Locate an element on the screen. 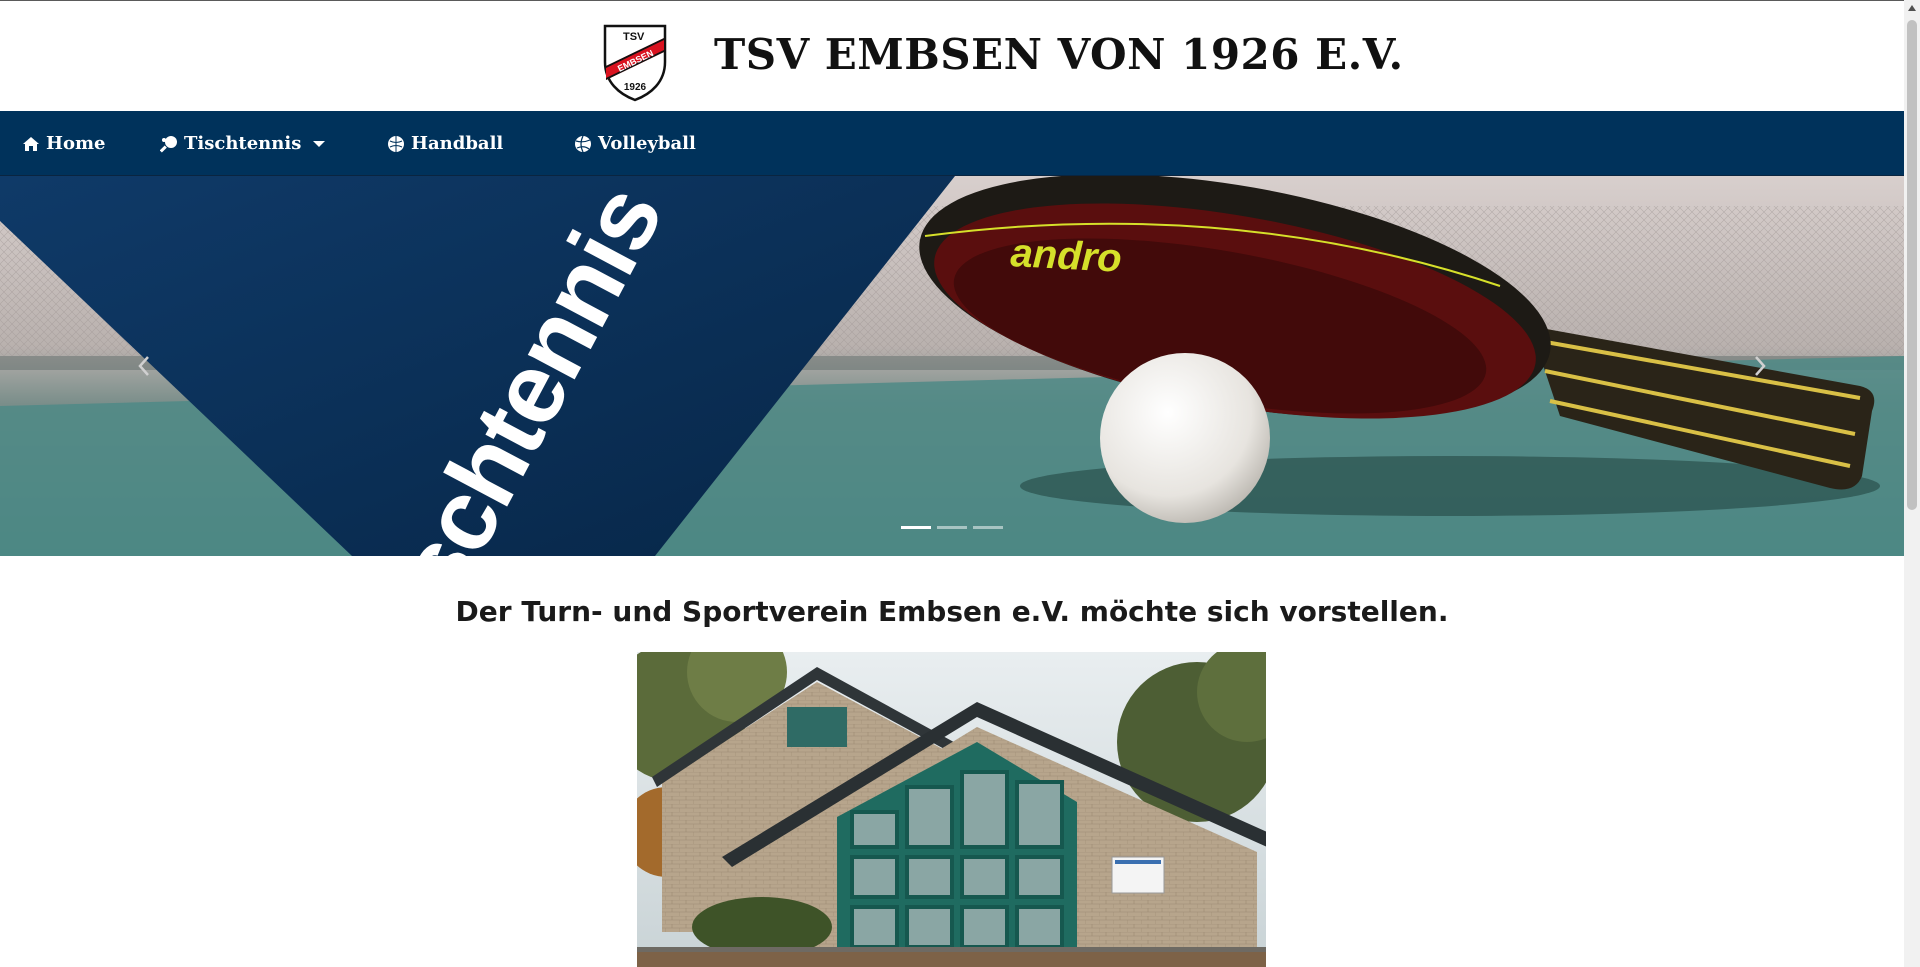 This screenshot has width=1920, height=967. logo-top-text: TSV is located at coordinates (634, 37).